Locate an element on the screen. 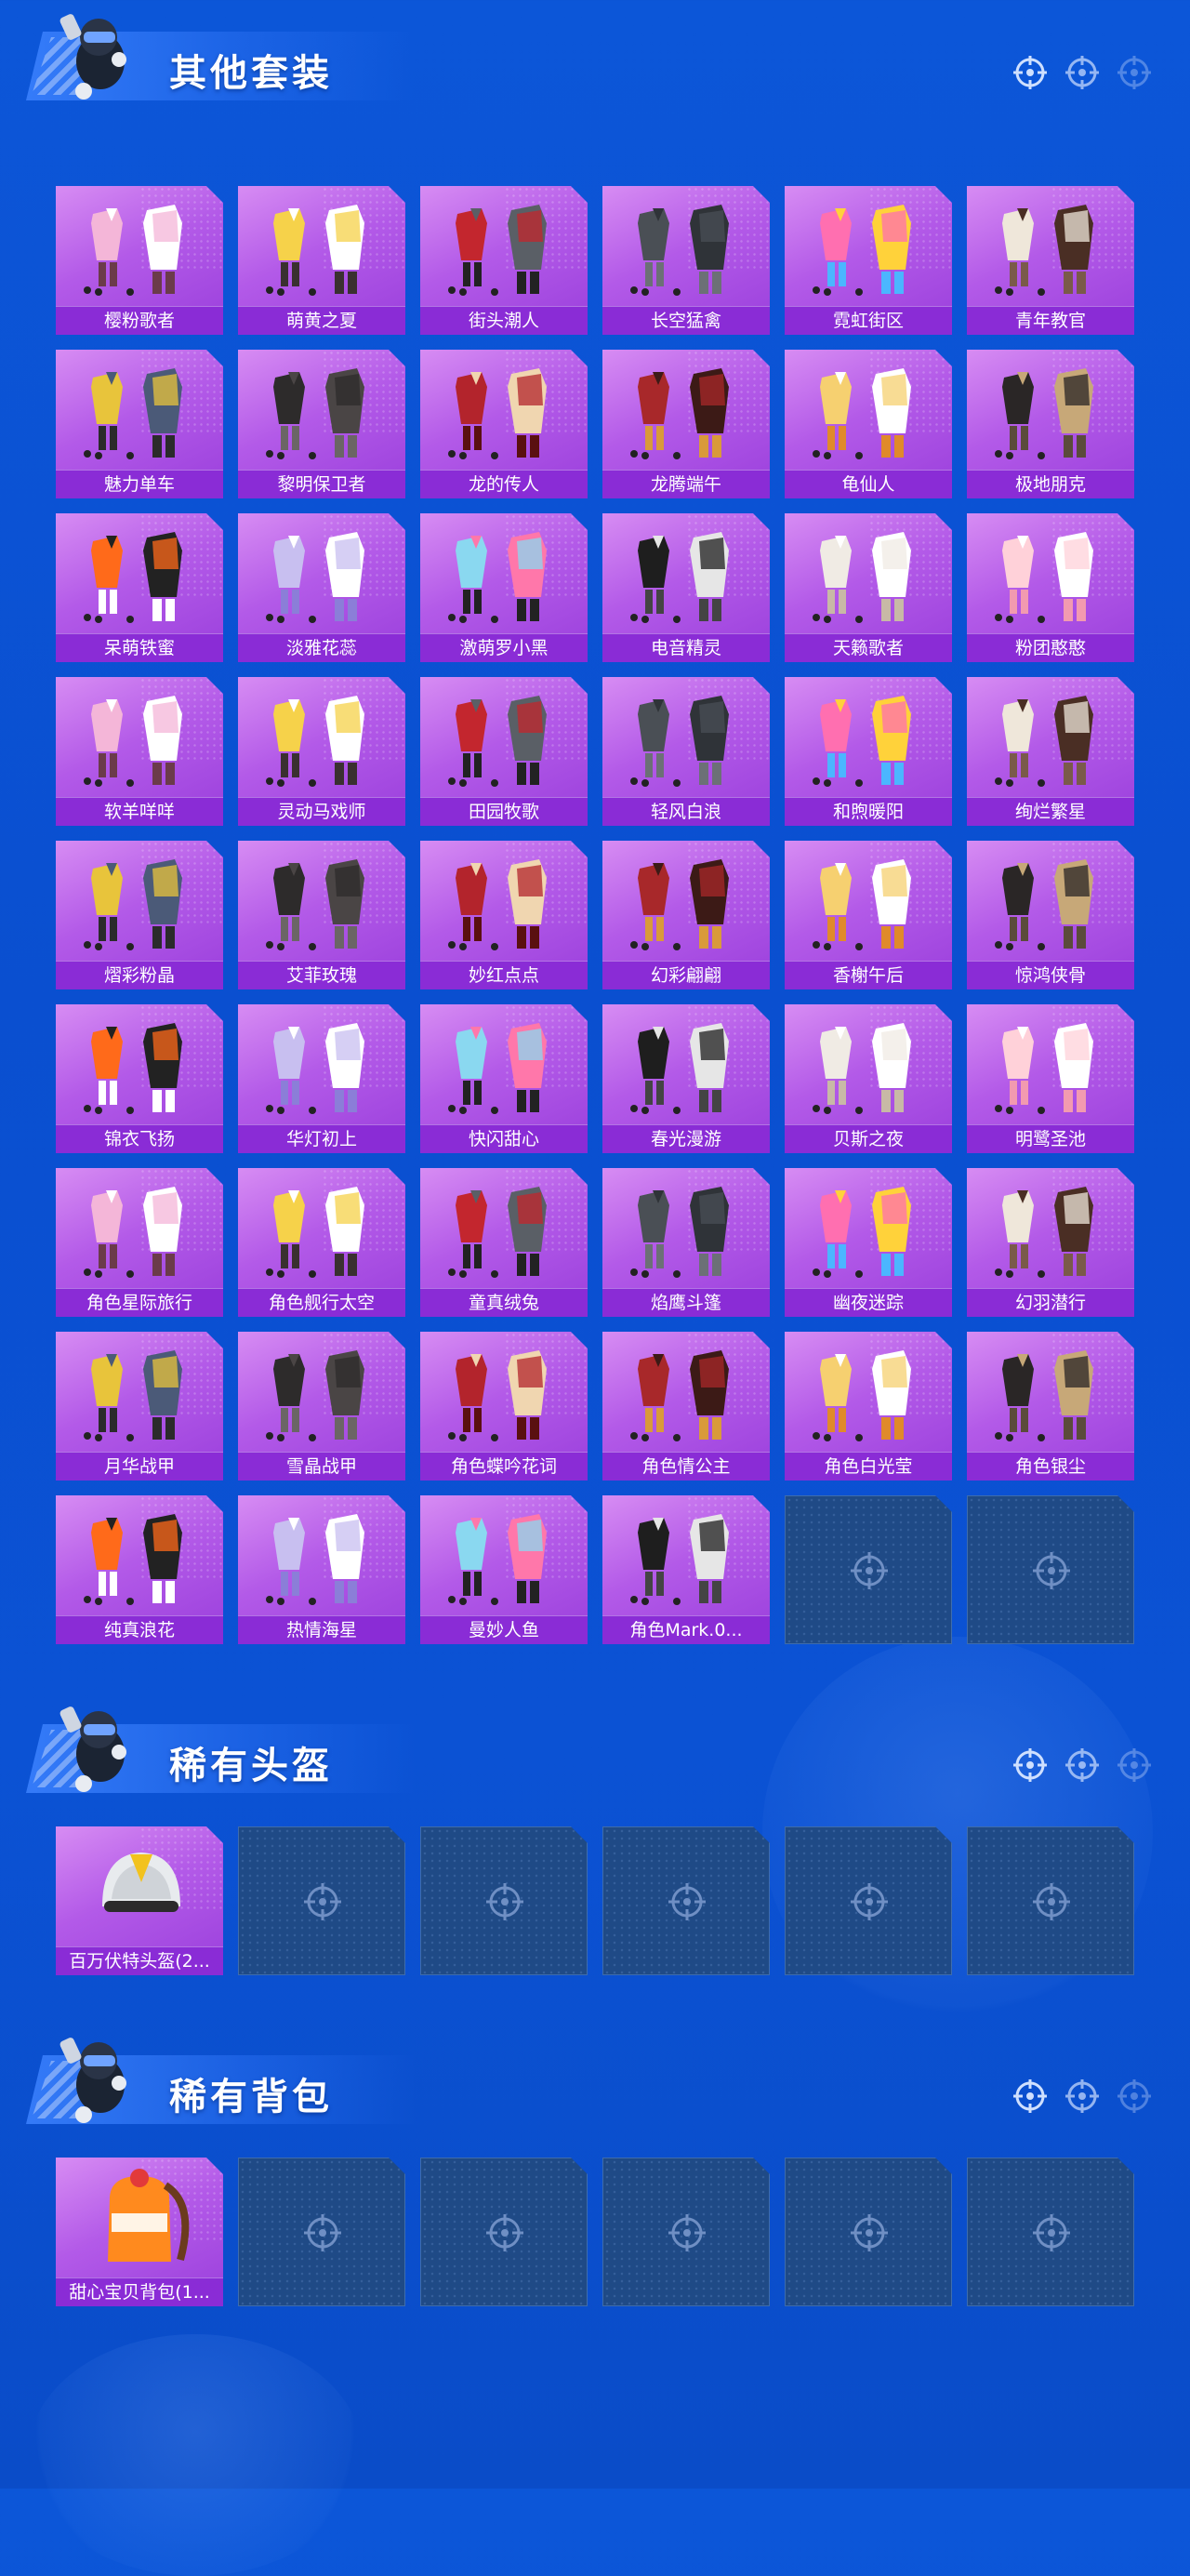 Image resolution: width=1190 pixels, height=2576 pixels. outfit-card: 月华战甲 is located at coordinates (139, 1406).